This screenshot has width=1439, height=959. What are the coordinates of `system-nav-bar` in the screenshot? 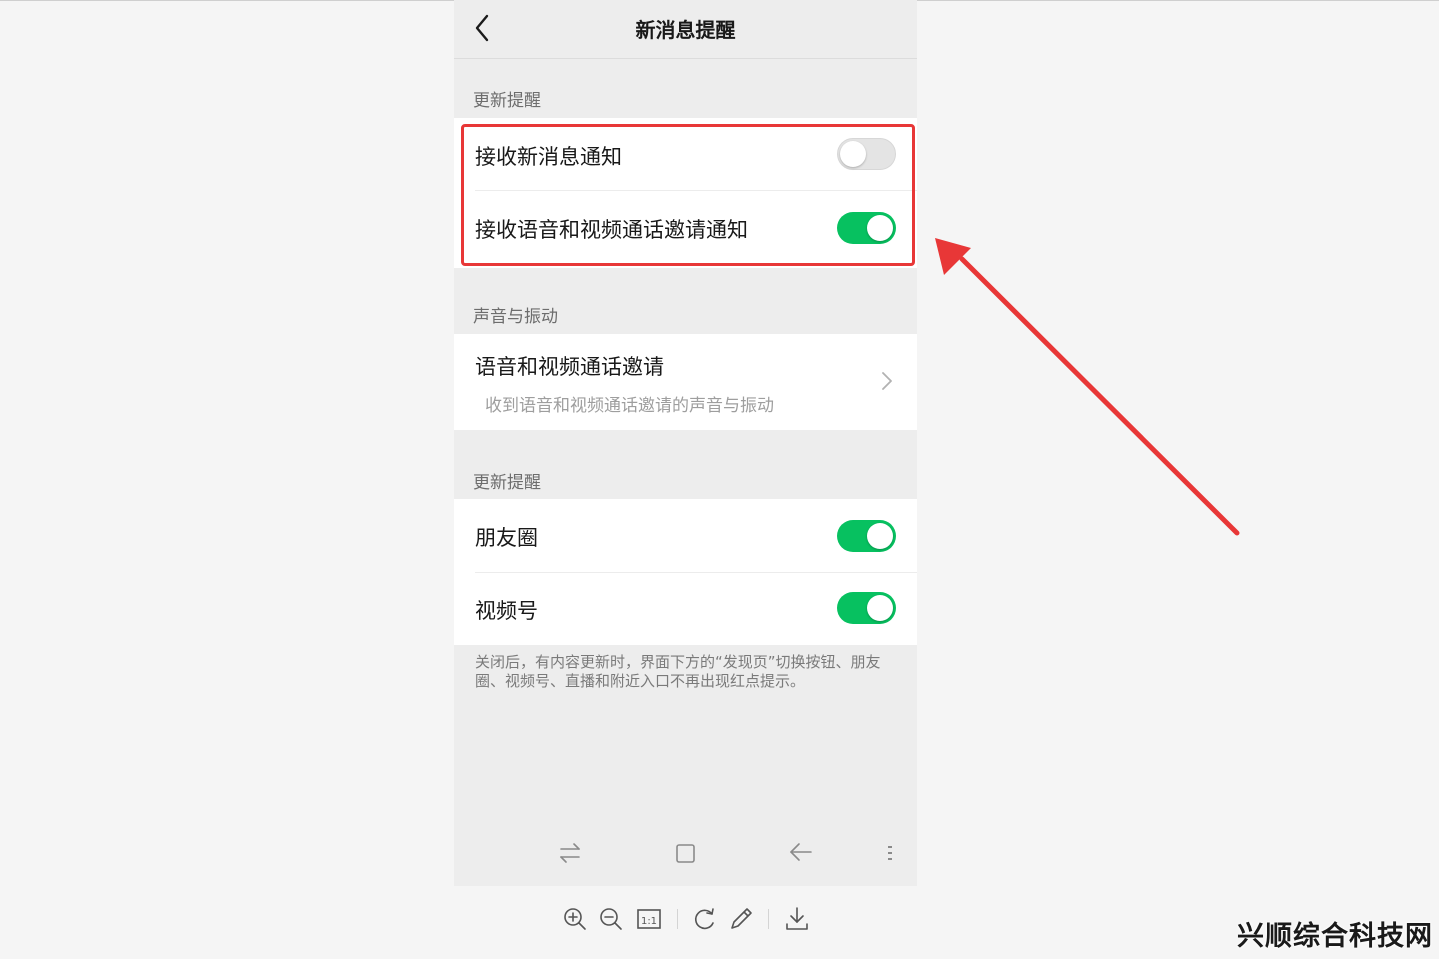 It's located at (685, 853).